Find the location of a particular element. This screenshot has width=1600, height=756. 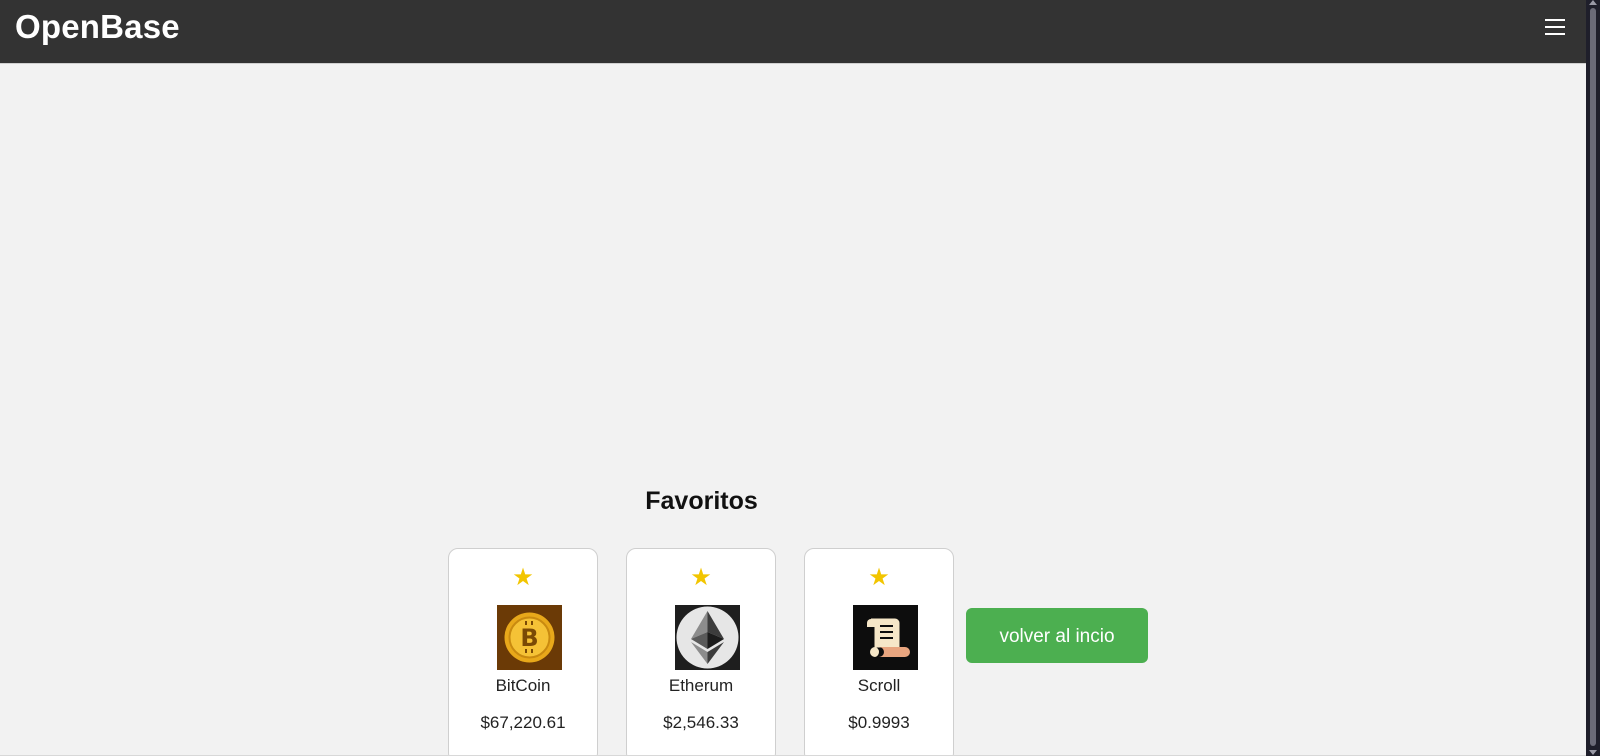

favorite-card-ethereum: ★ Etherum $2,546.33 is located at coordinates (701, 652).